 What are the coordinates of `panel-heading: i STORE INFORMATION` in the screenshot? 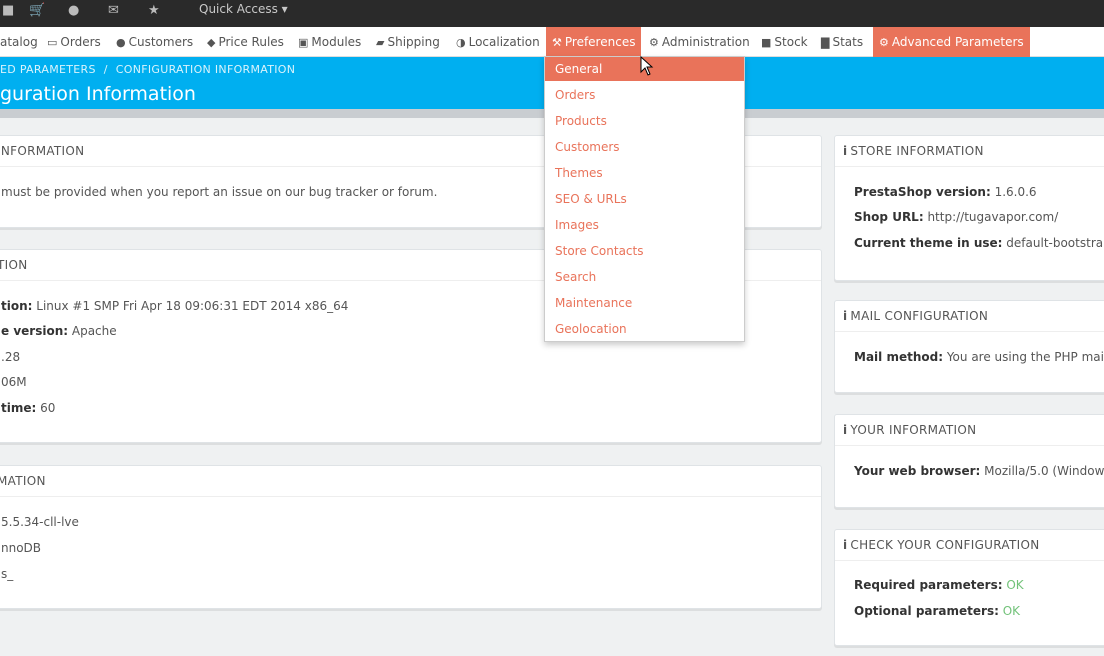 It's located at (969, 151).